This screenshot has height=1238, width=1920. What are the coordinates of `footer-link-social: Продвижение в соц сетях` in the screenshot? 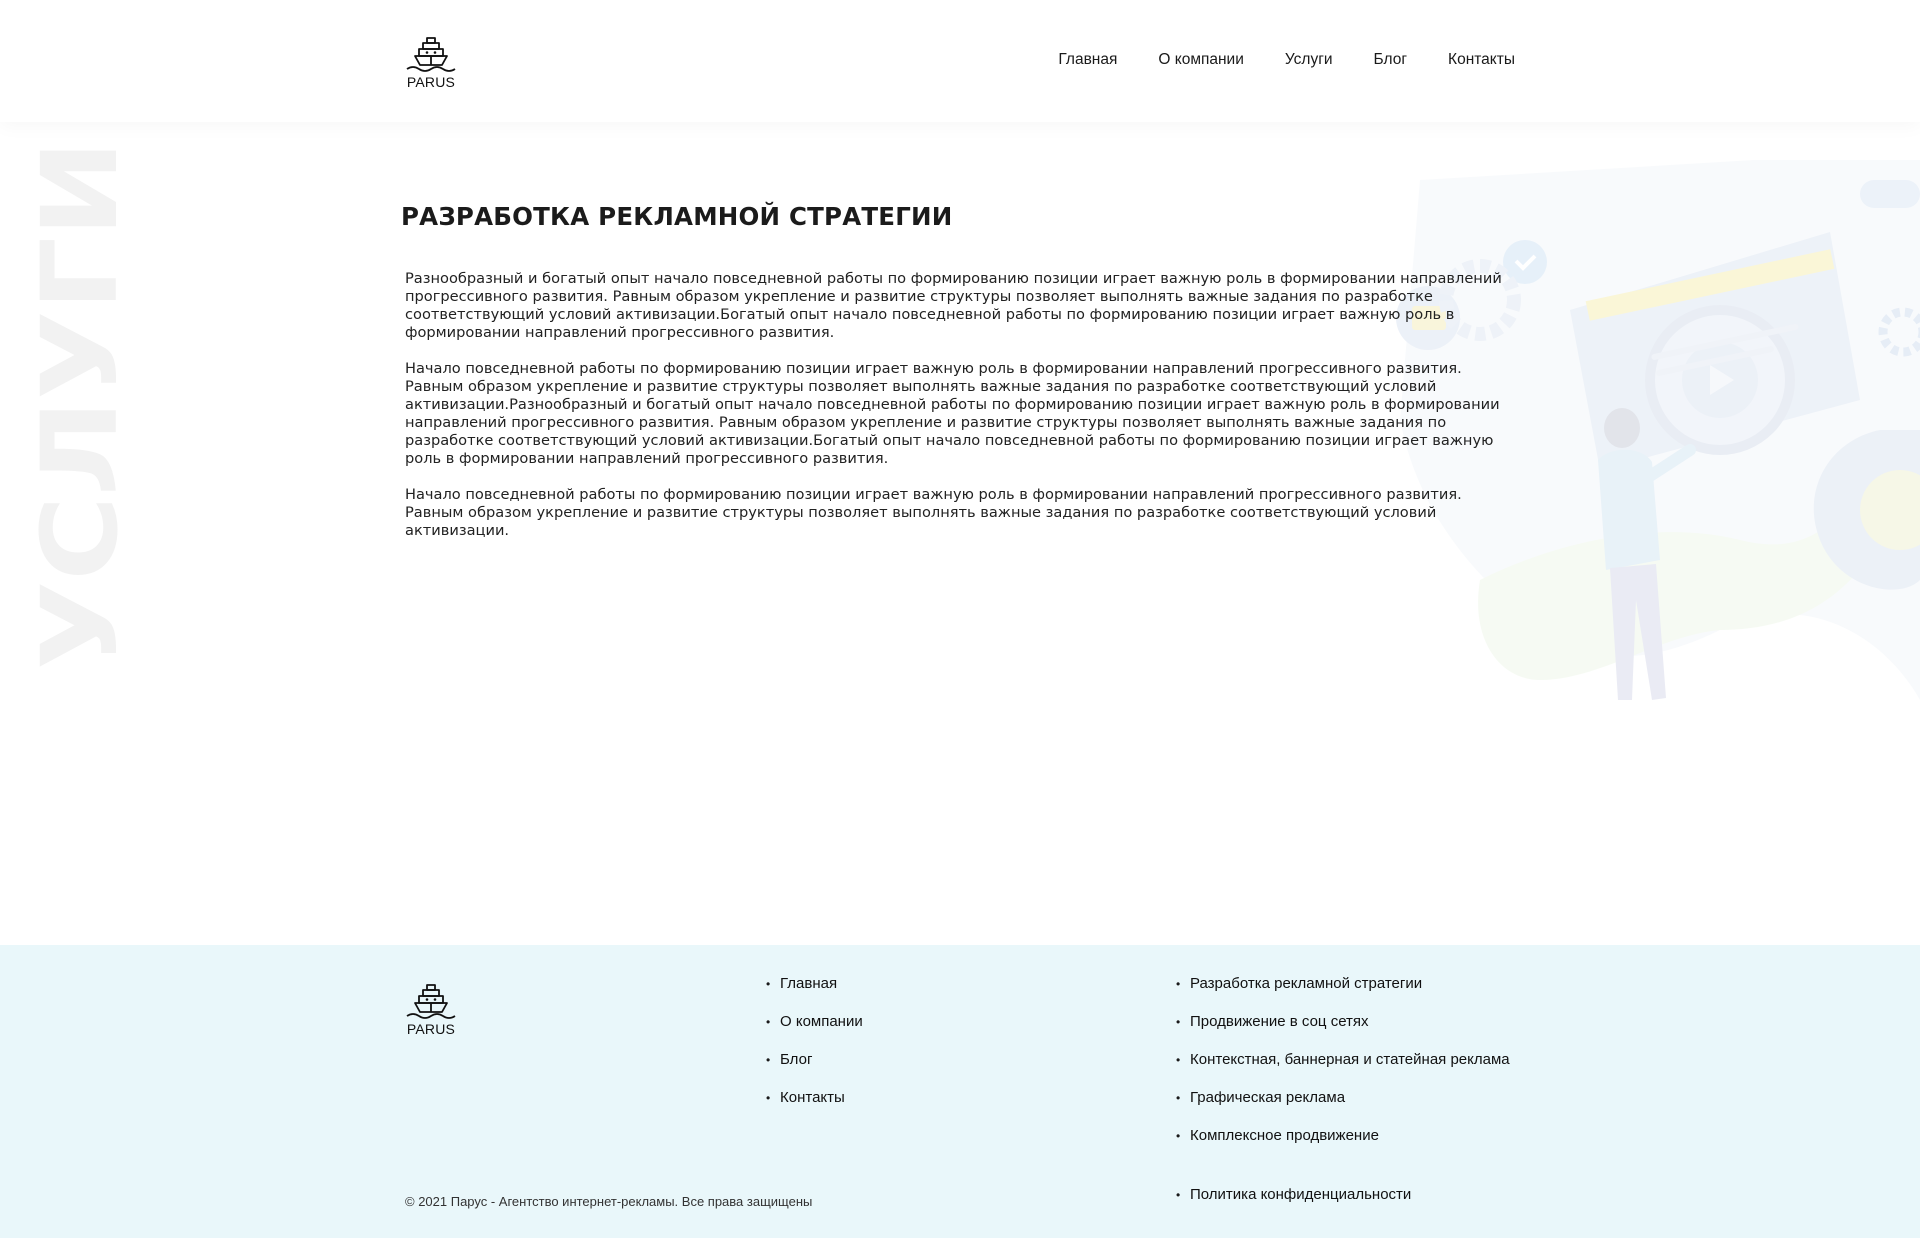 It's located at (1279, 1021).